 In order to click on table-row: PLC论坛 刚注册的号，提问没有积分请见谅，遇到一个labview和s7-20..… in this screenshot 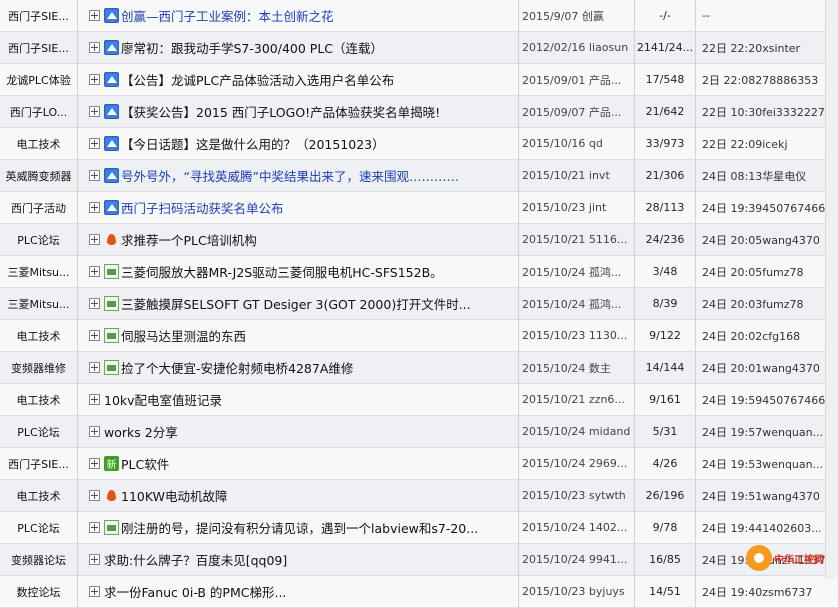, I will do `click(419, 527)`.